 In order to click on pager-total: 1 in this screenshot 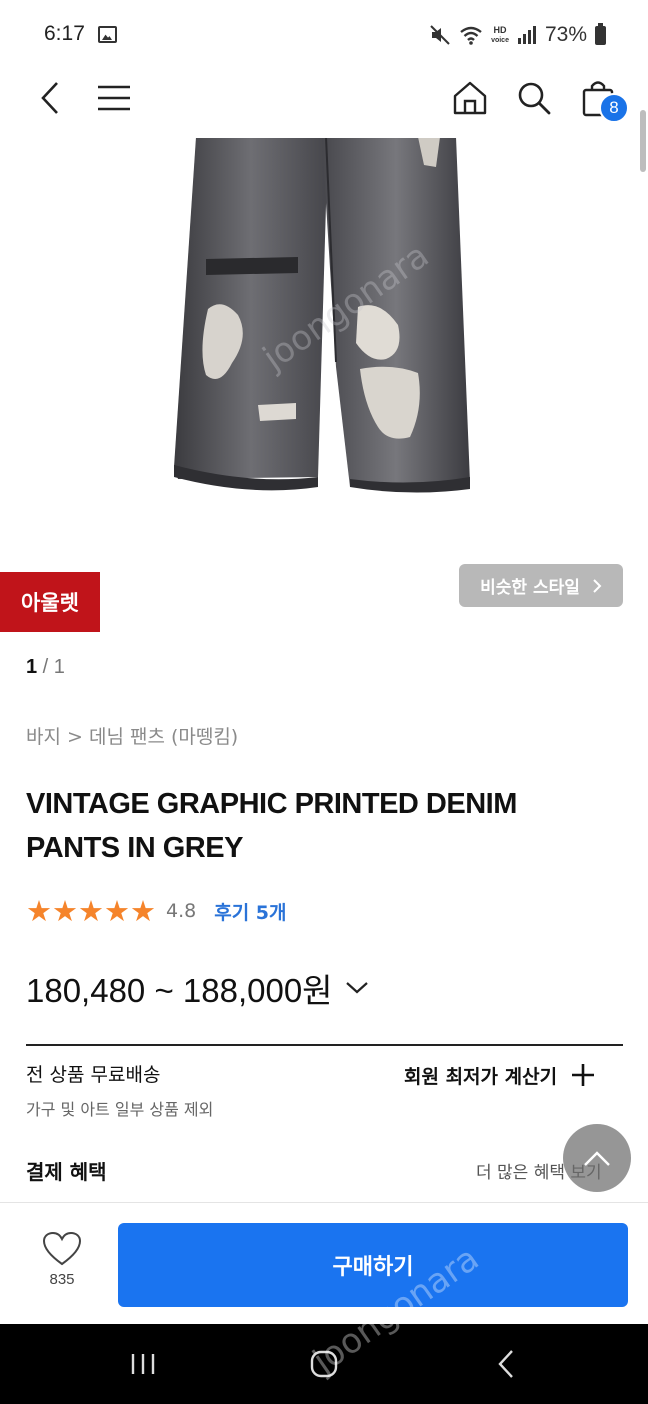, I will do `click(59, 667)`.